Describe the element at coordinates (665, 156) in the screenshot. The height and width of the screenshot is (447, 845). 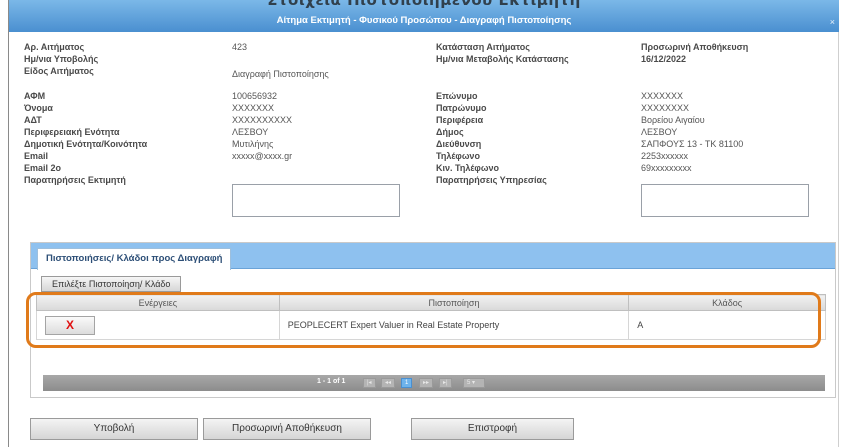
I see `phone-value: 2253xxxxxx` at that location.